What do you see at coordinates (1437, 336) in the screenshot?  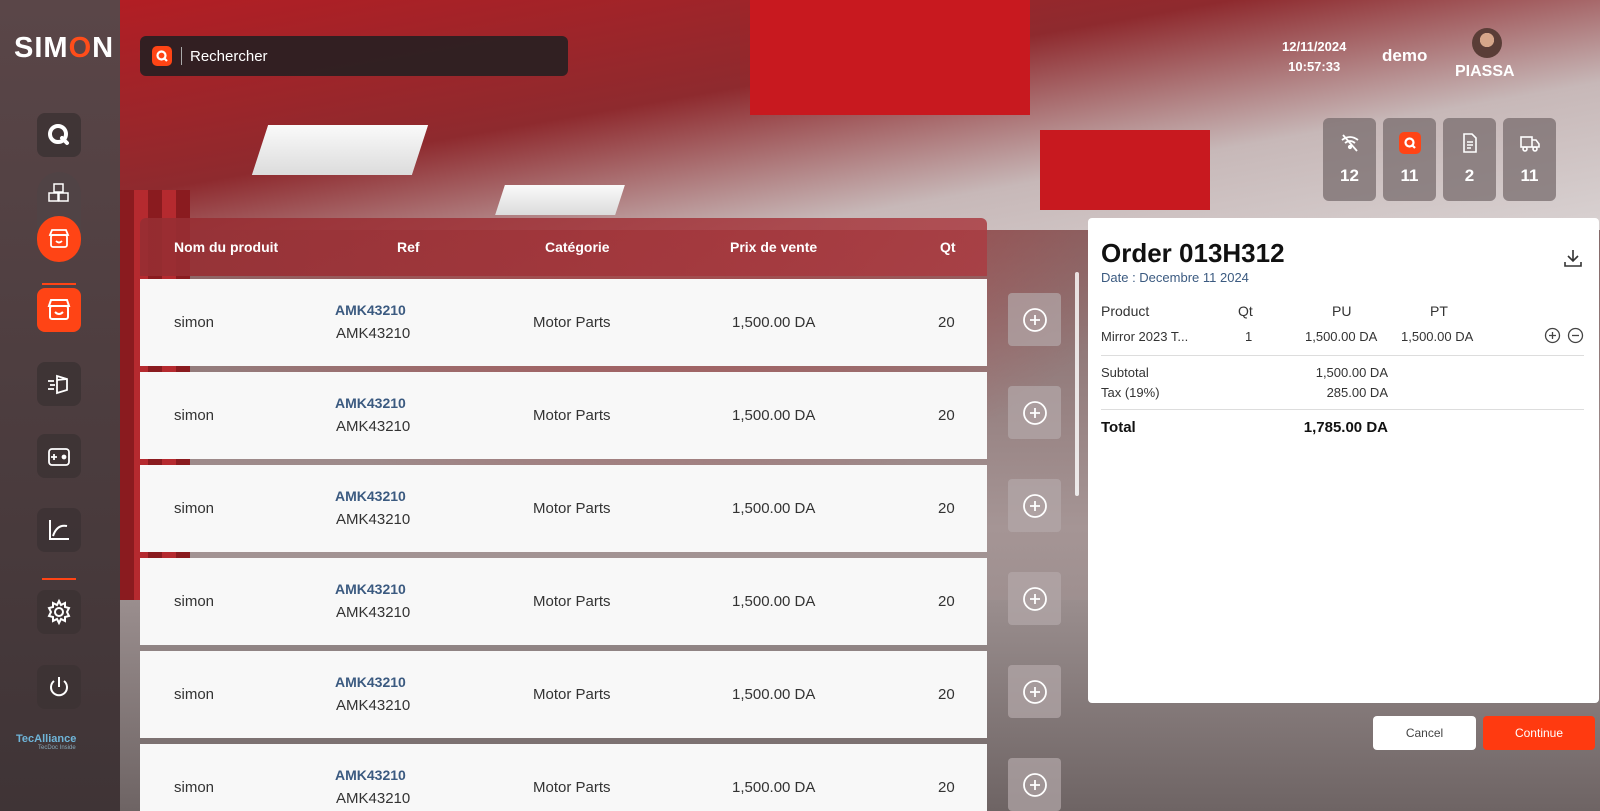 I see `order-item-pt: 1,500.00 DA` at bounding box center [1437, 336].